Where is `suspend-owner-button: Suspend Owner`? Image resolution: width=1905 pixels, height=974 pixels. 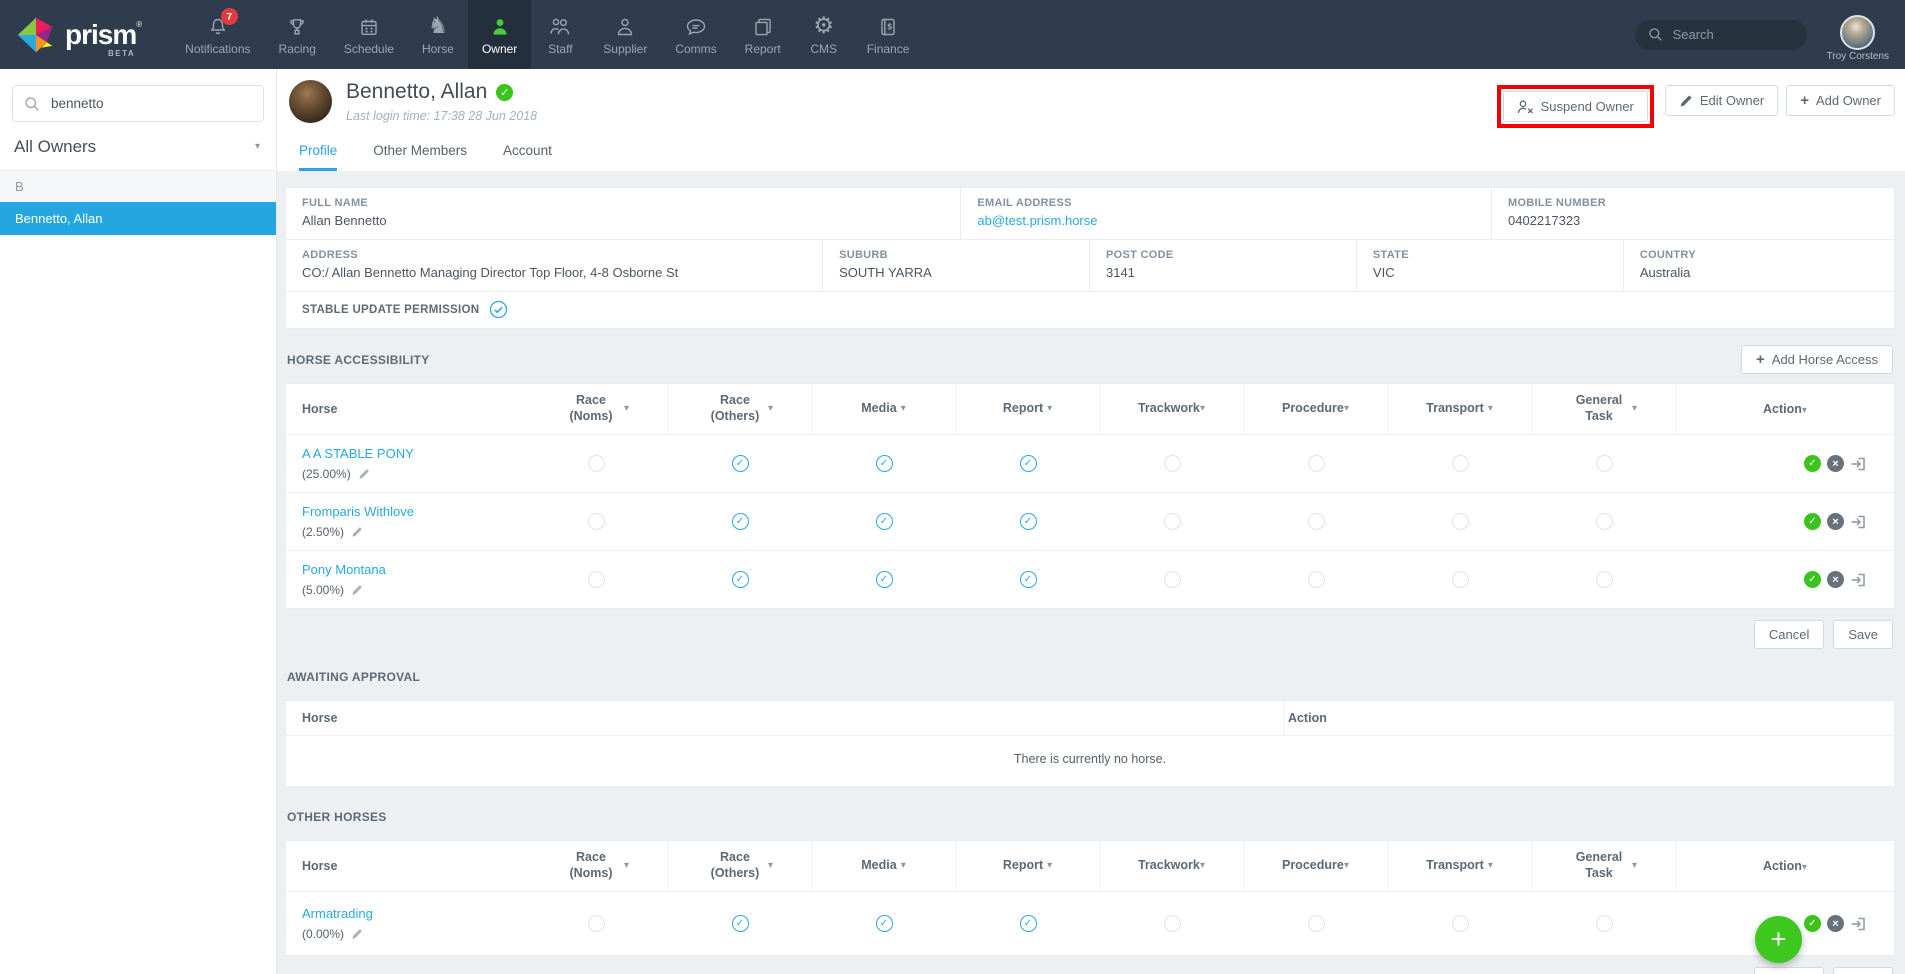
suspend-owner-button: Suspend Owner is located at coordinates (1575, 106).